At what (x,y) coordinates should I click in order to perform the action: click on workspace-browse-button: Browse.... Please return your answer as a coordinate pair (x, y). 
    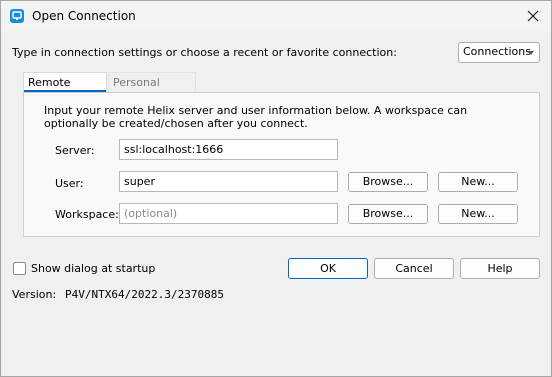
    Looking at the image, I should click on (388, 214).